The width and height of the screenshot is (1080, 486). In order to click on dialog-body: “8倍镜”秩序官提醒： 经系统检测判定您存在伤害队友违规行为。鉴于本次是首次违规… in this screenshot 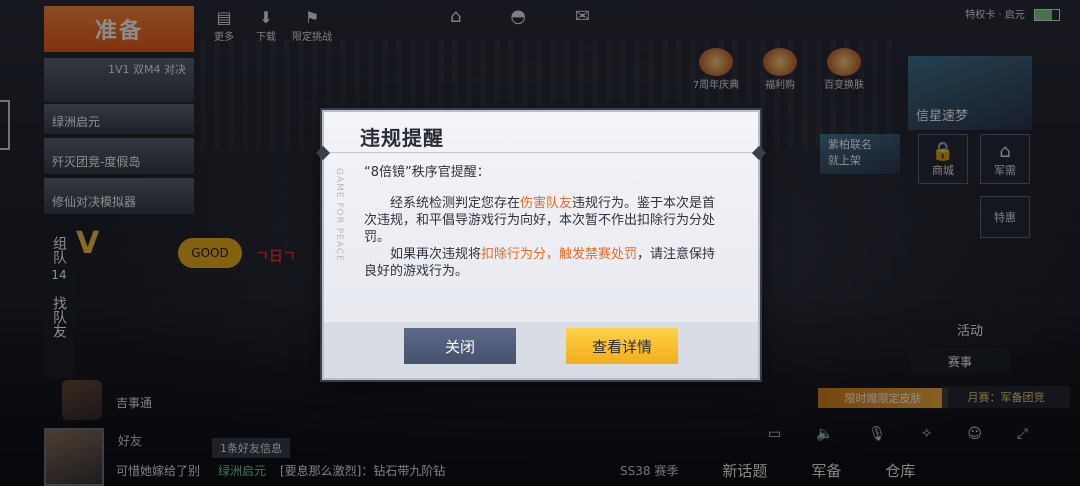, I will do `click(545, 222)`.